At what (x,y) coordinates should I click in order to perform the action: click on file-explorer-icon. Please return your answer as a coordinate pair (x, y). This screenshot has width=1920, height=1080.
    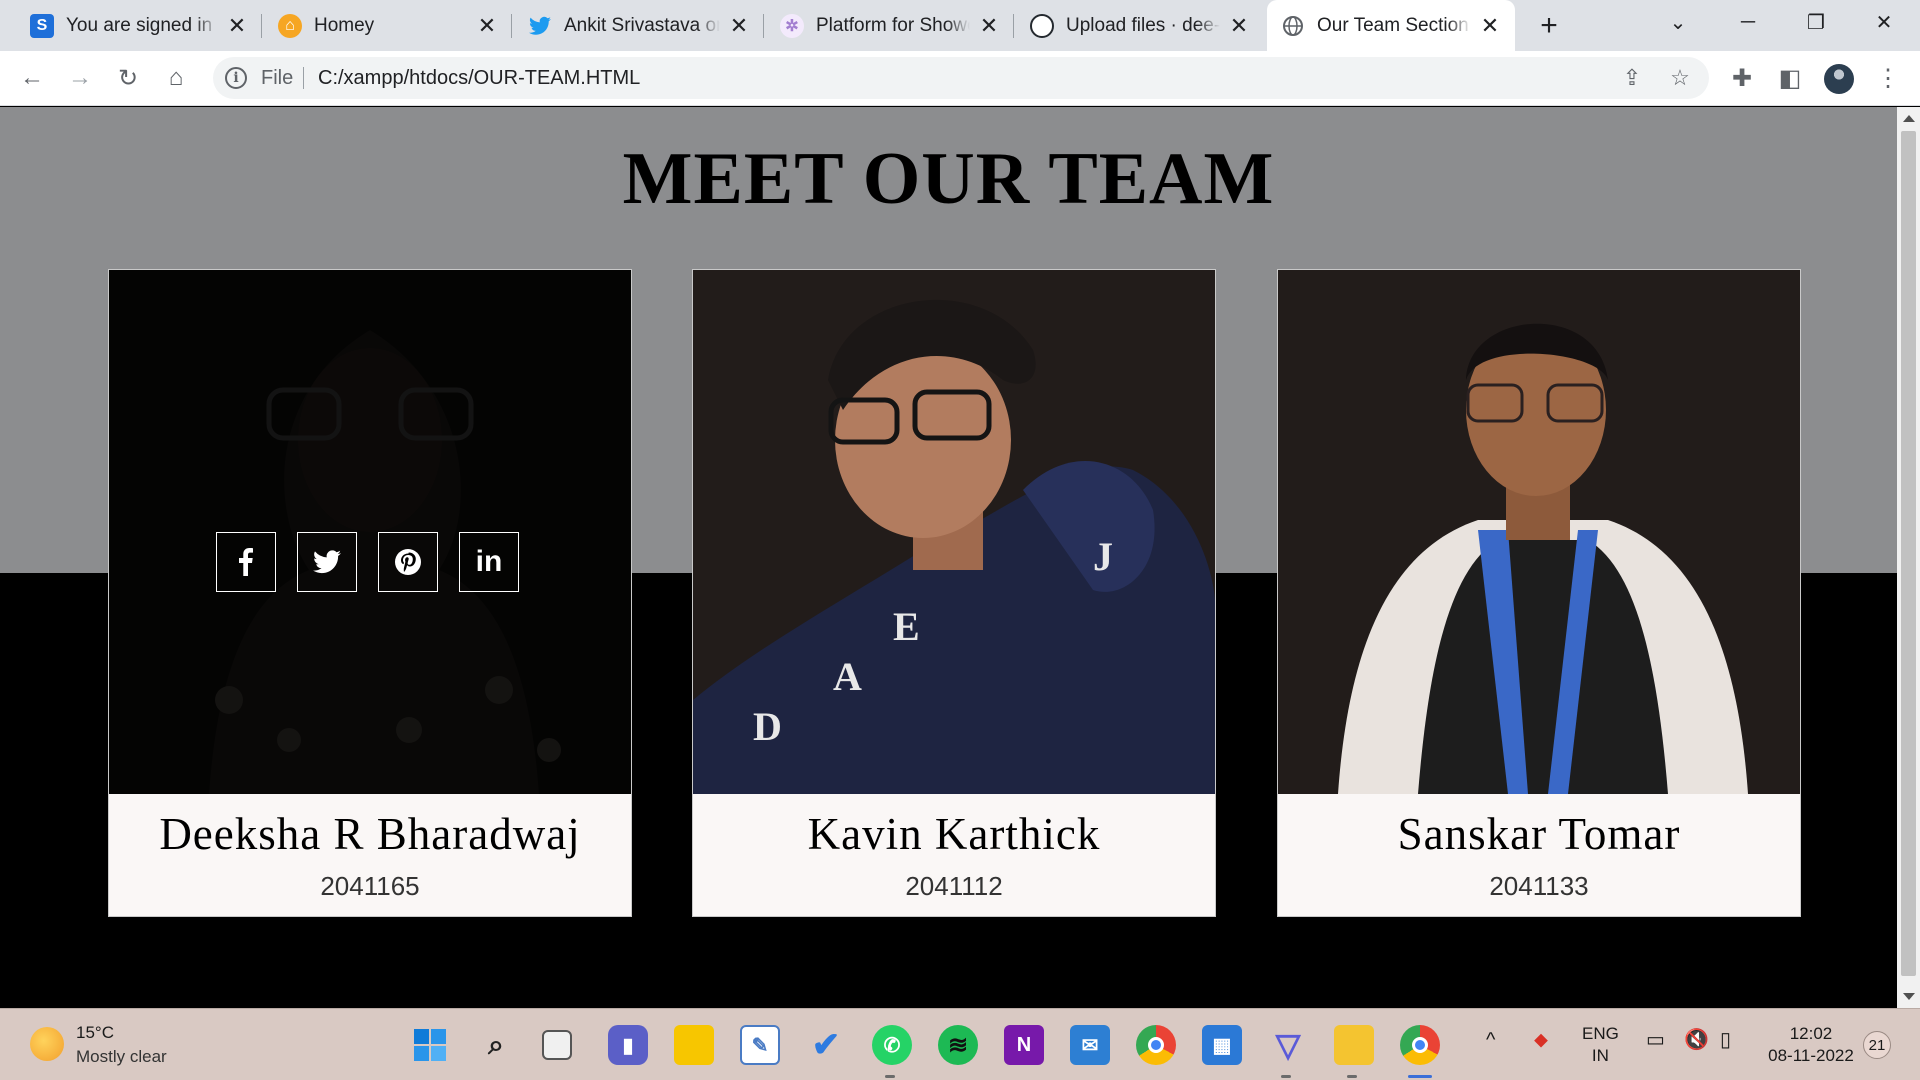
    Looking at the image, I should click on (1354, 1045).